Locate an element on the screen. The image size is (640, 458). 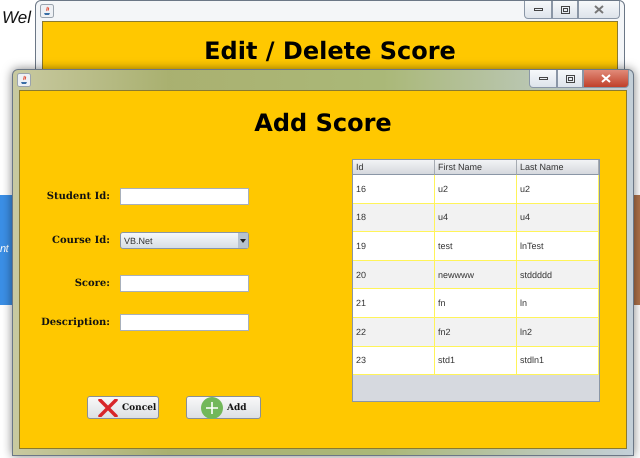
table-cell: 23 is located at coordinates (394, 361).